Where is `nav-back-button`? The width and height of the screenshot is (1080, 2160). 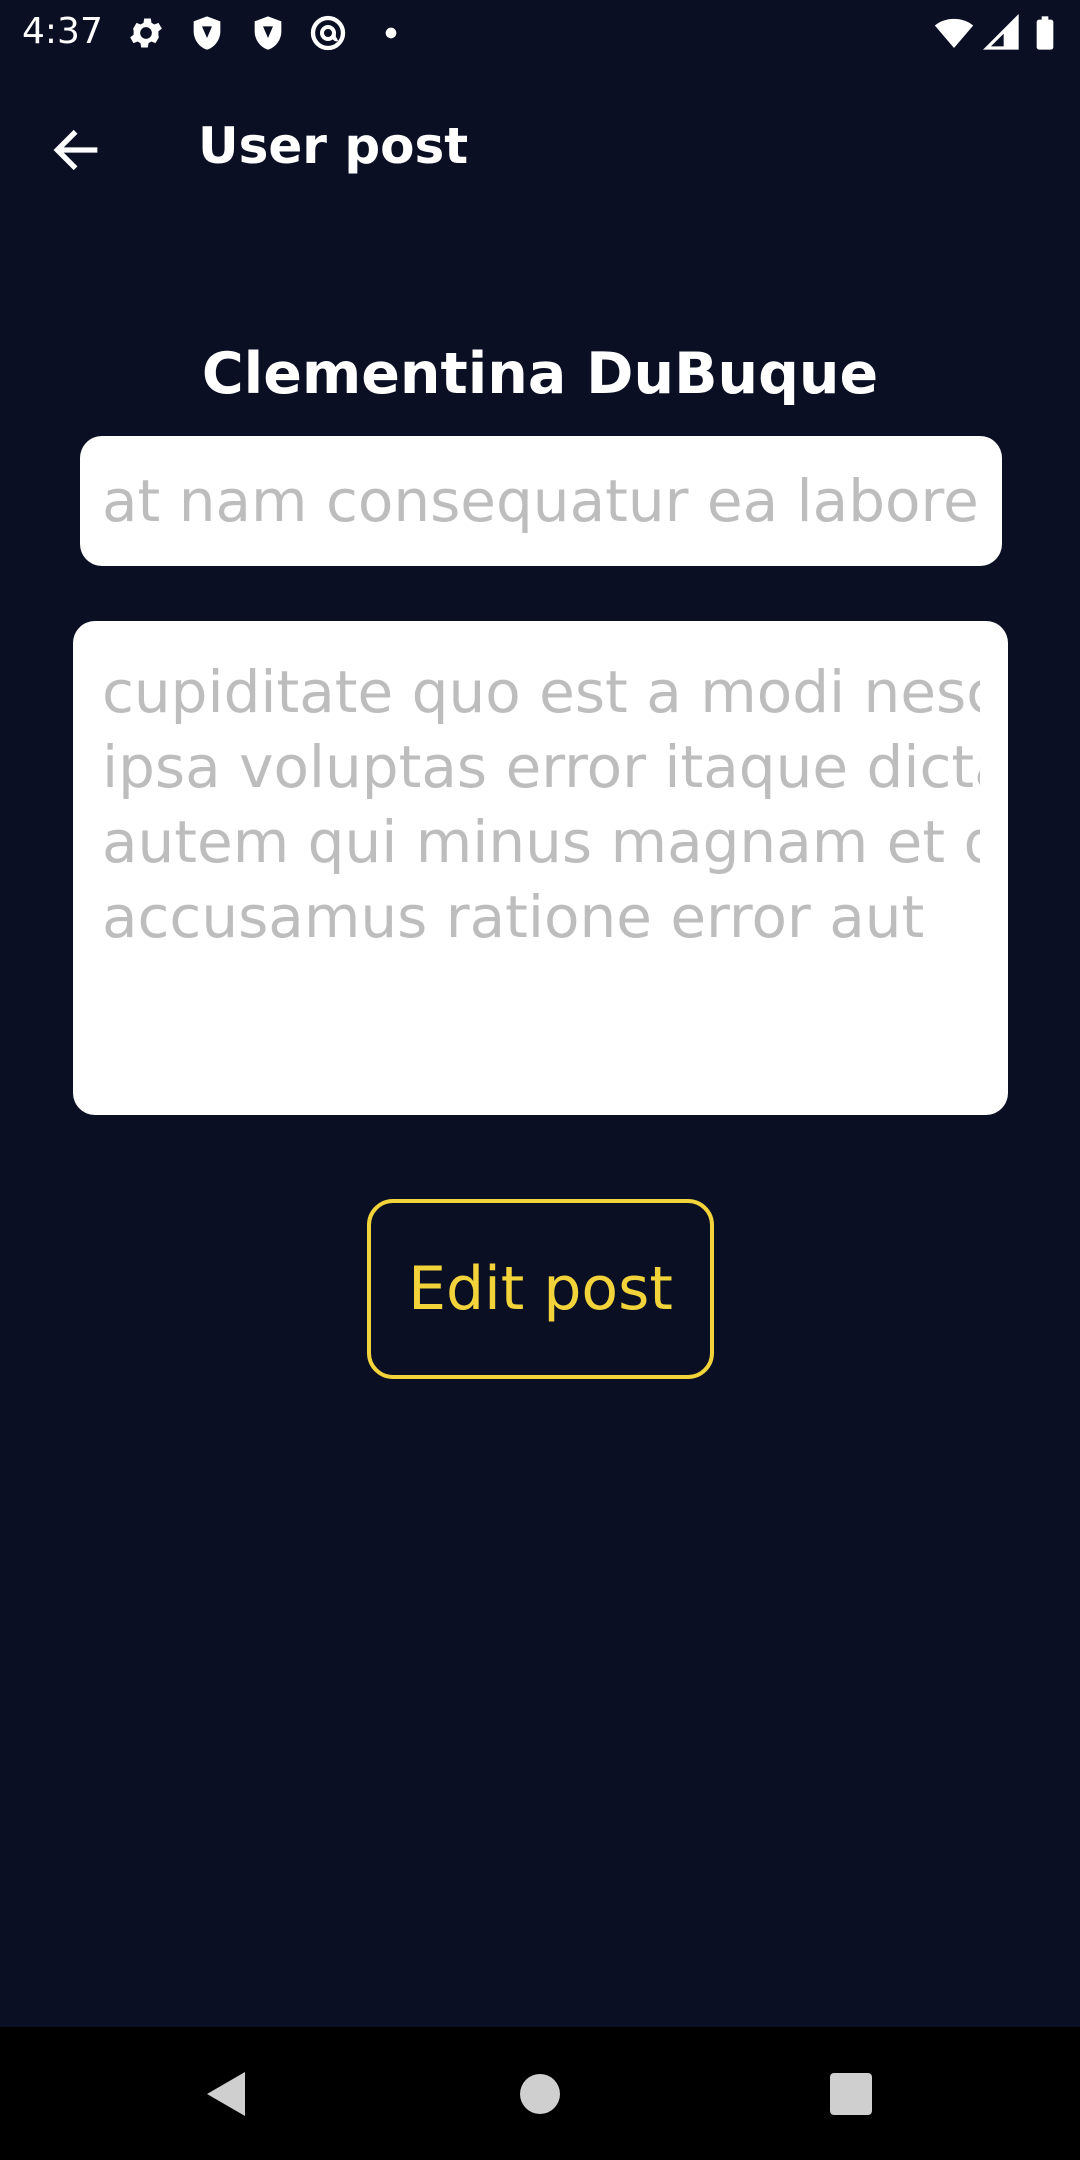
nav-back-button is located at coordinates (225, 2094).